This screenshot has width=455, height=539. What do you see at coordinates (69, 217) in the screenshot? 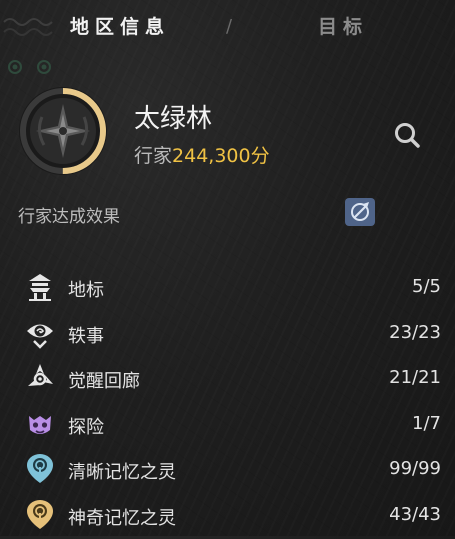
I see `mastery-effect-label: 行家达成效果` at bounding box center [69, 217].